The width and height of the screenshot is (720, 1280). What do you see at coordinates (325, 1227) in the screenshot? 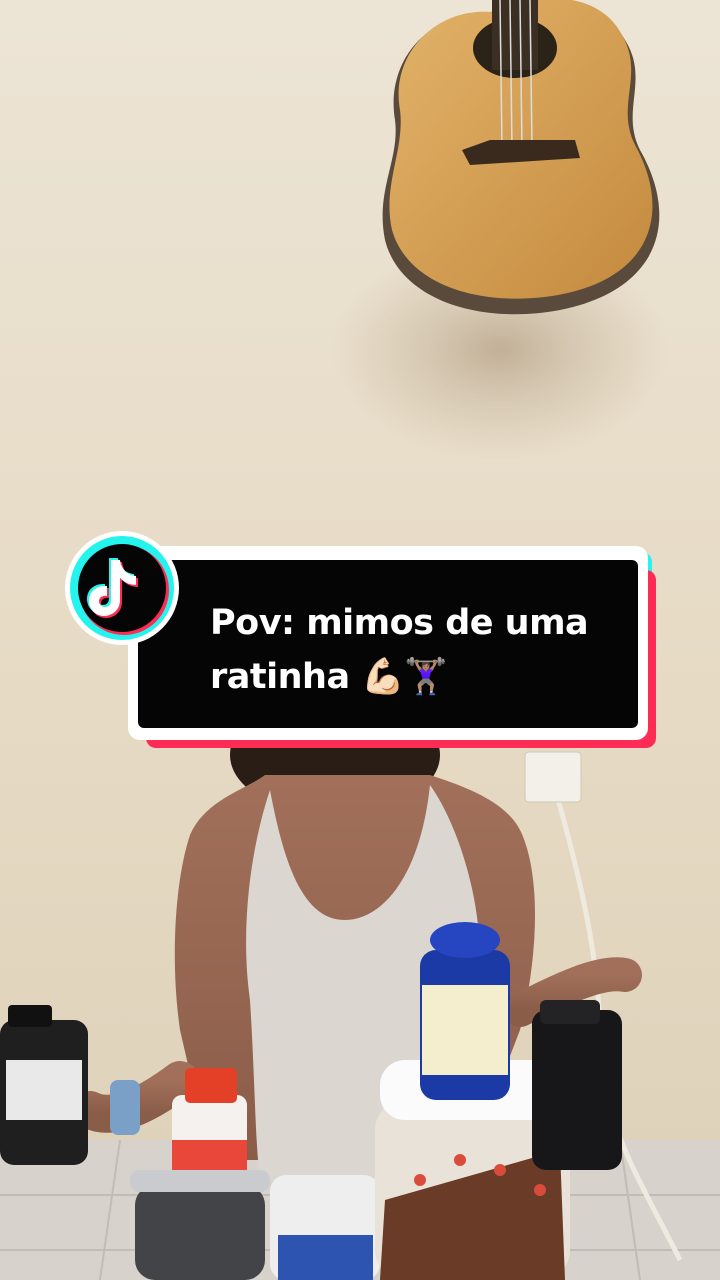
I see `jar-white` at bounding box center [325, 1227].